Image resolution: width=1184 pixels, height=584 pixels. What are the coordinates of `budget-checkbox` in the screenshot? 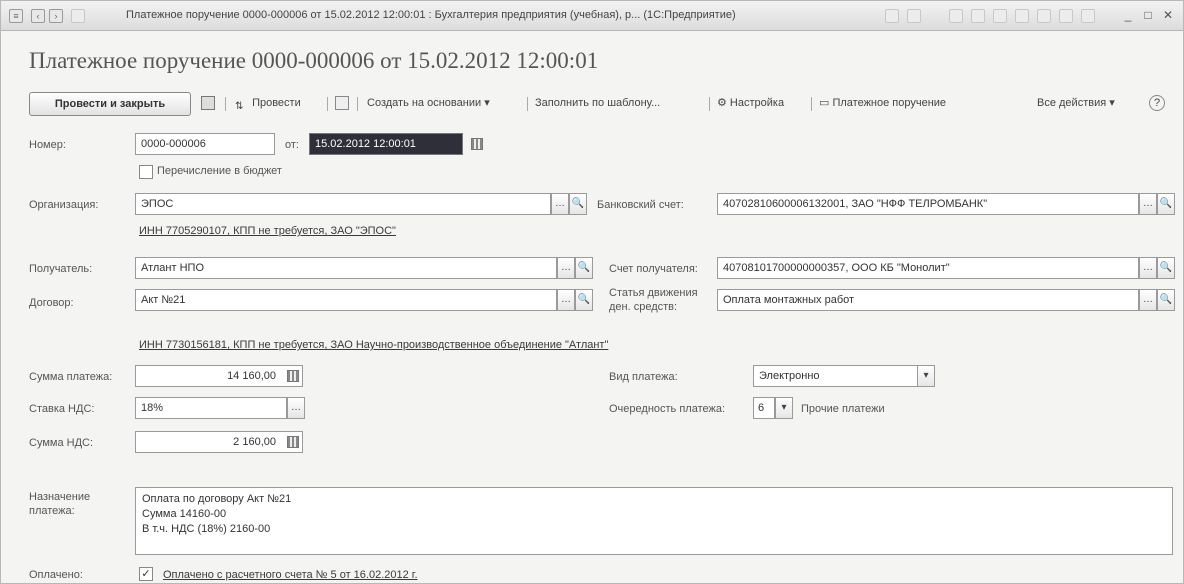 It's located at (146, 172).